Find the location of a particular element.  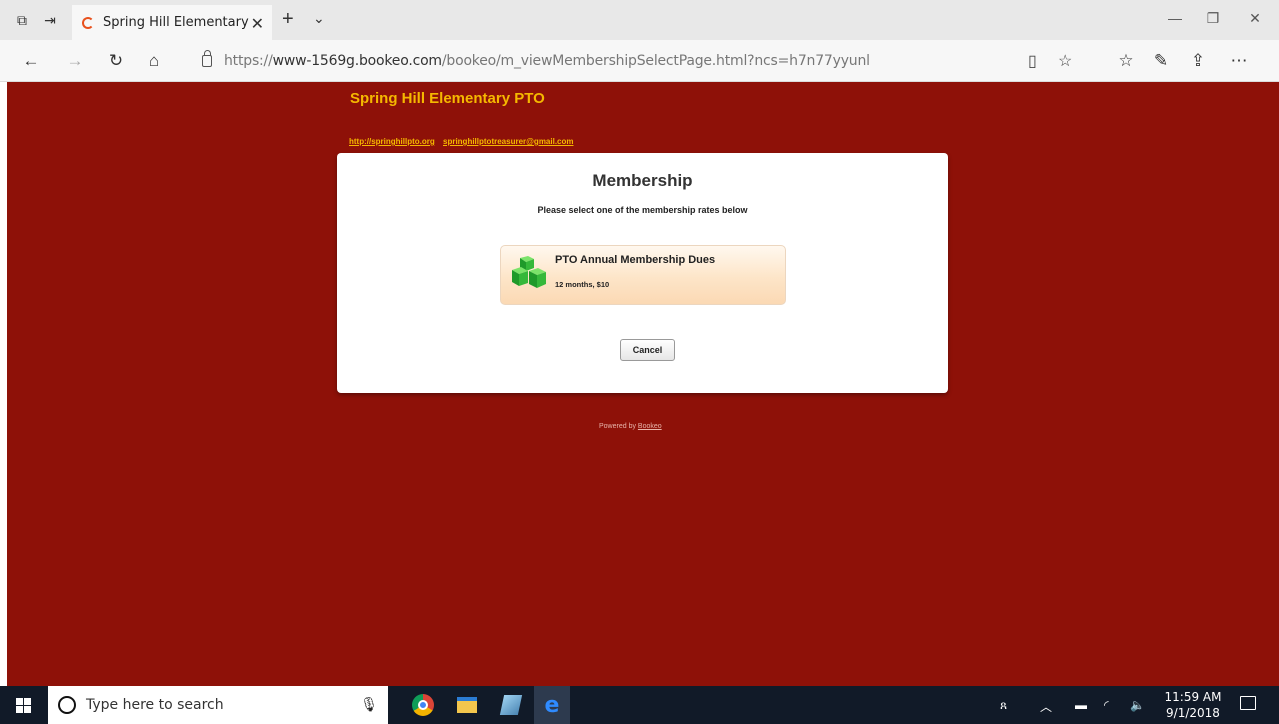

browser-tab: Spring Hill Elementary F ✕ is located at coordinates (172, 22).